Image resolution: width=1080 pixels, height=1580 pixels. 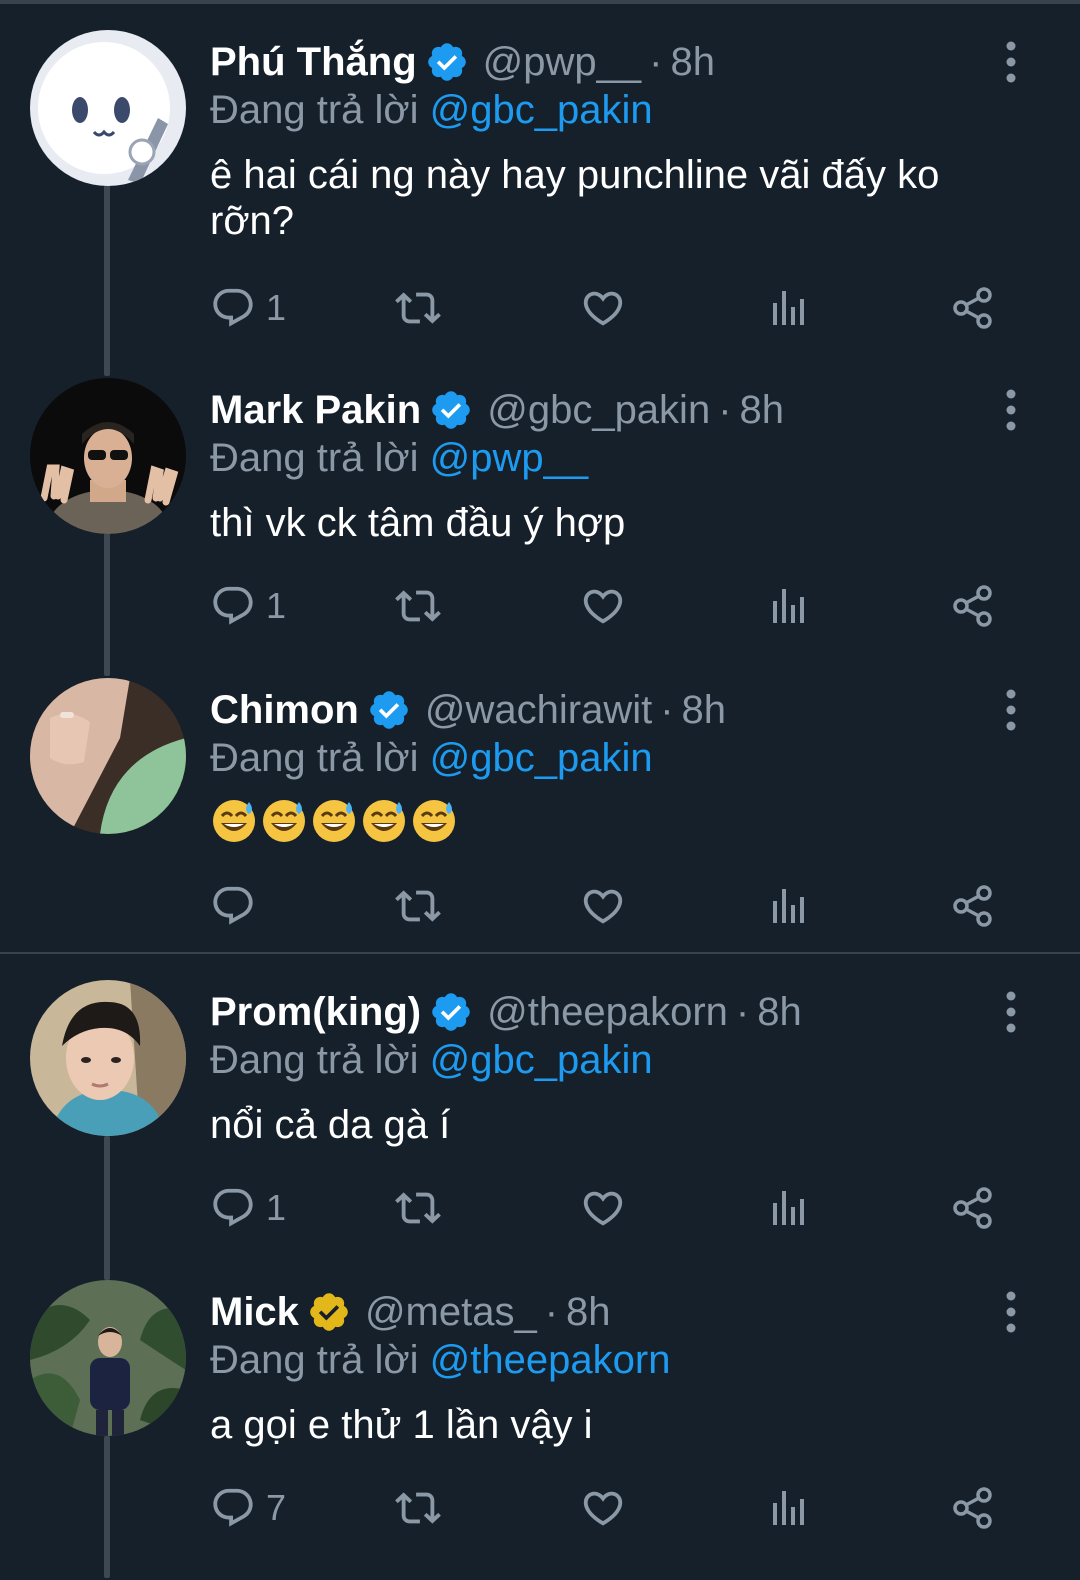 I want to click on replying-to-link: @pwp__, so click(x=509, y=458).